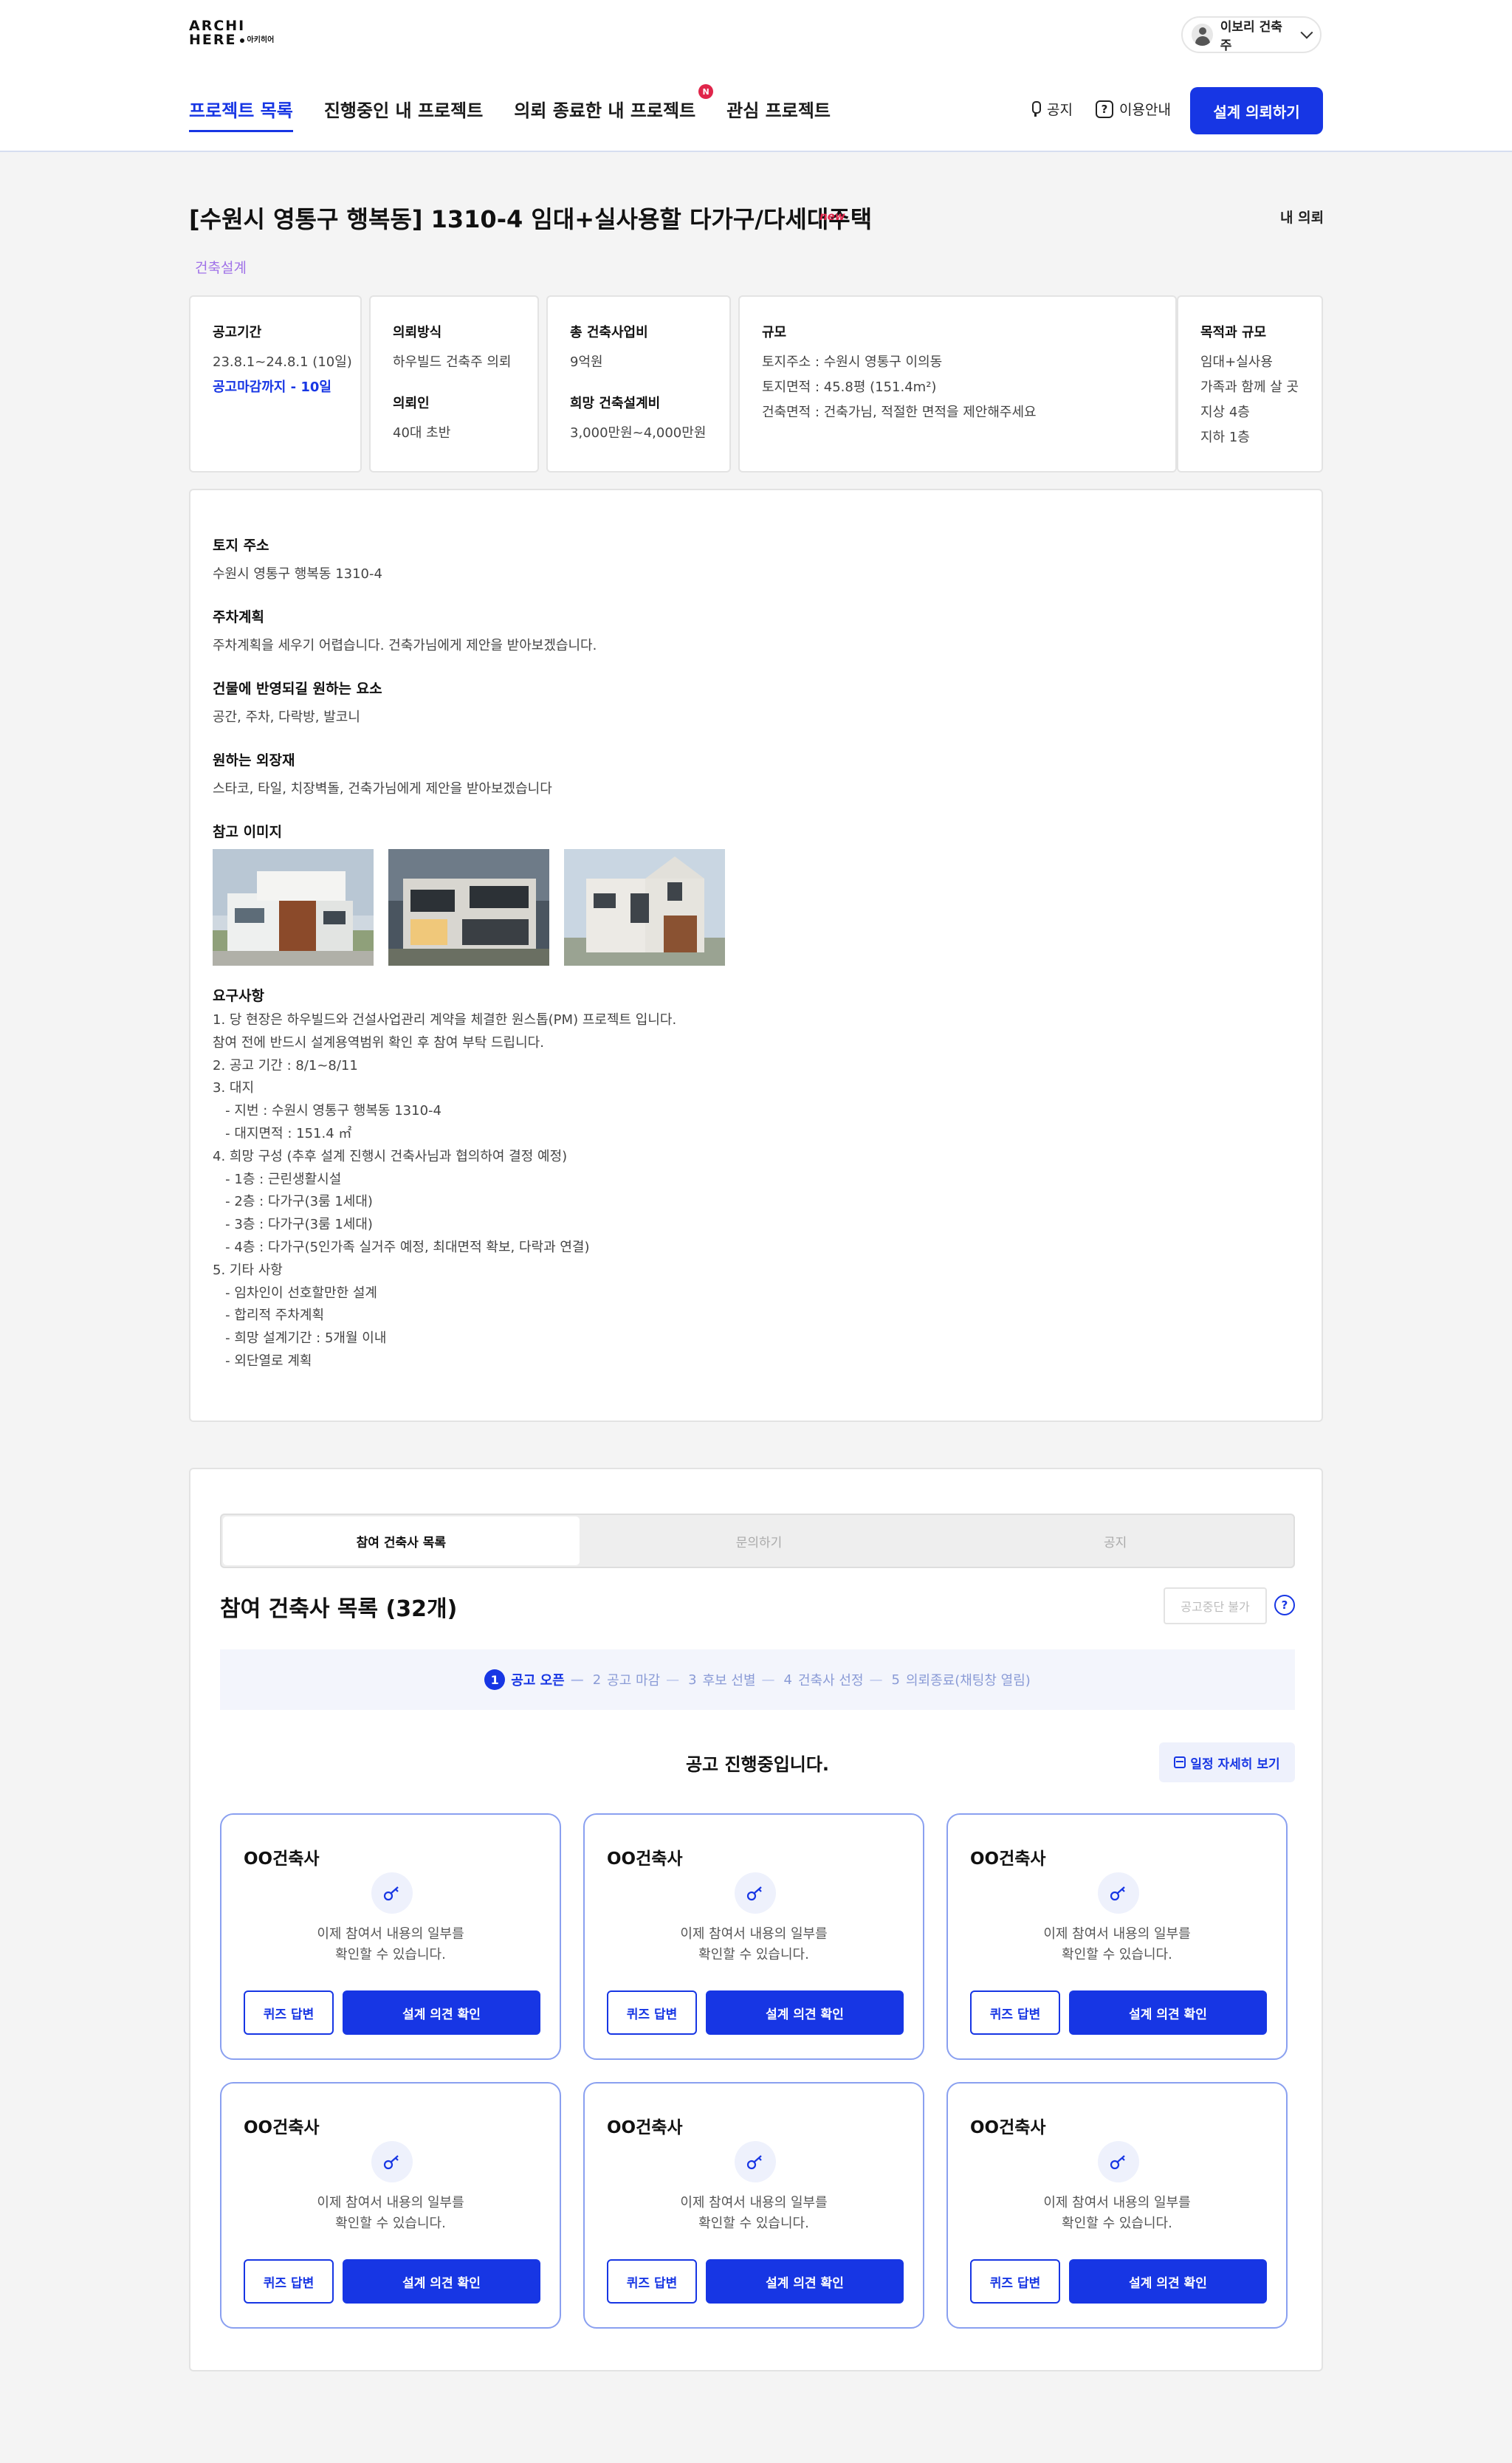 This screenshot has height=2463, width=1512. What do you see at coordinates (297, 574) in the screenshot?
I see `land-value: 수원시 영통구 행복동 1310-4` at bounding box center [297, 574].